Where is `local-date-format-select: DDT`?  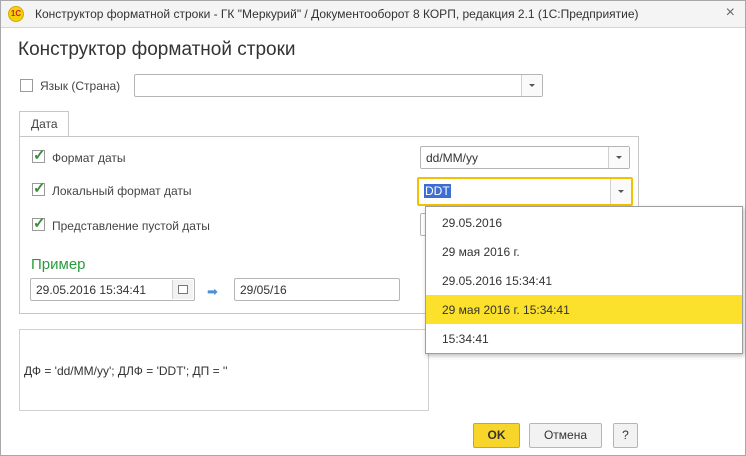
local-date-format-select: DDT is located at coordinates (525, 191).